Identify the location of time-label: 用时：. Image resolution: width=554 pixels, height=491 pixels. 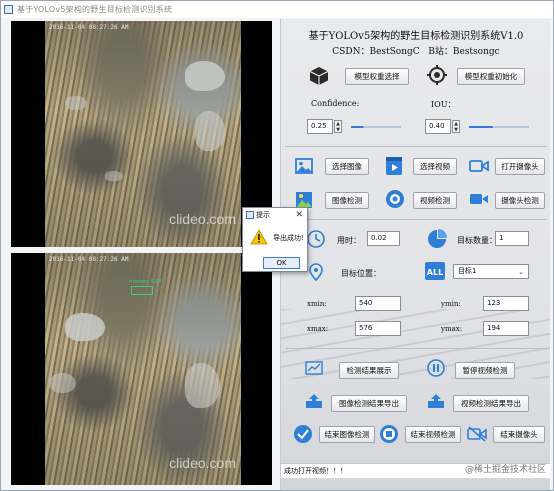
(349, 240).